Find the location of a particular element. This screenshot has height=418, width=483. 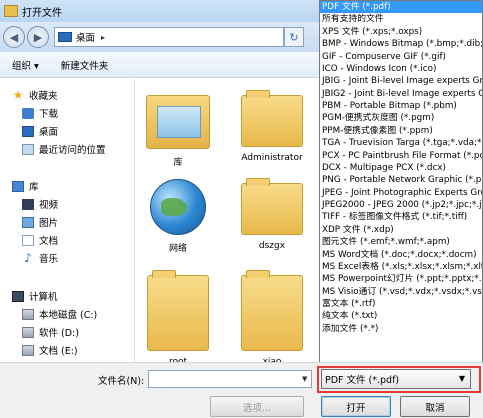

file-item-xiao: xiao is located at coordinates (272, 316).